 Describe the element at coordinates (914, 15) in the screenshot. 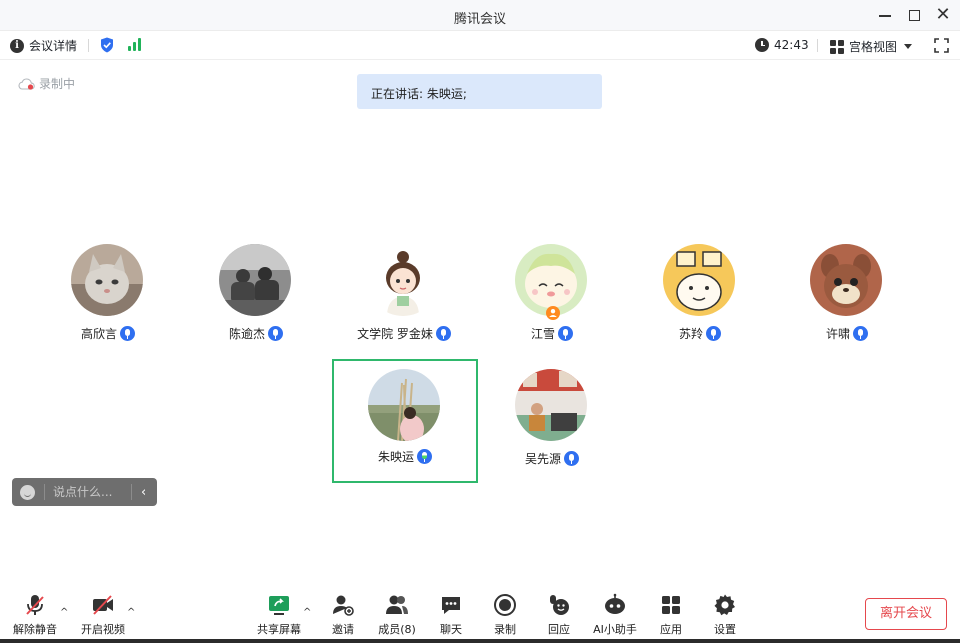

I see `maximize-button` at that location.